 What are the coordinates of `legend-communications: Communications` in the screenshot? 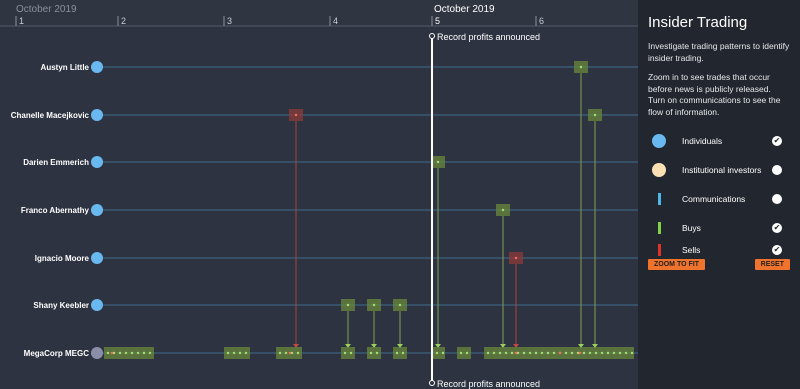 It's located at (719, 198).